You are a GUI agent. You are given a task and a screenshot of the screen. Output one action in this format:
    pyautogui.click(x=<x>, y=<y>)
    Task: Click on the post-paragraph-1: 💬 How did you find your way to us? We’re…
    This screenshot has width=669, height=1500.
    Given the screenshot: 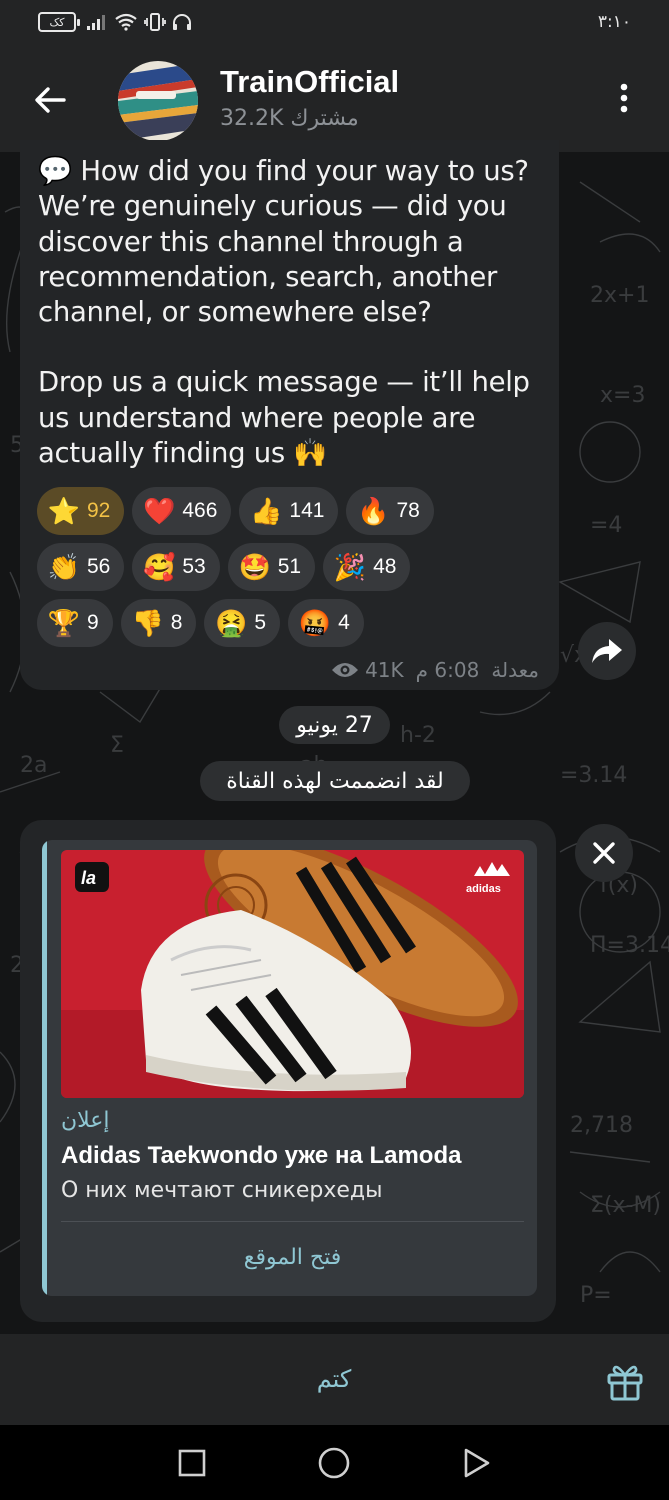 What is the action you would take?
    pyautogui.click(x=283, y=242)
    